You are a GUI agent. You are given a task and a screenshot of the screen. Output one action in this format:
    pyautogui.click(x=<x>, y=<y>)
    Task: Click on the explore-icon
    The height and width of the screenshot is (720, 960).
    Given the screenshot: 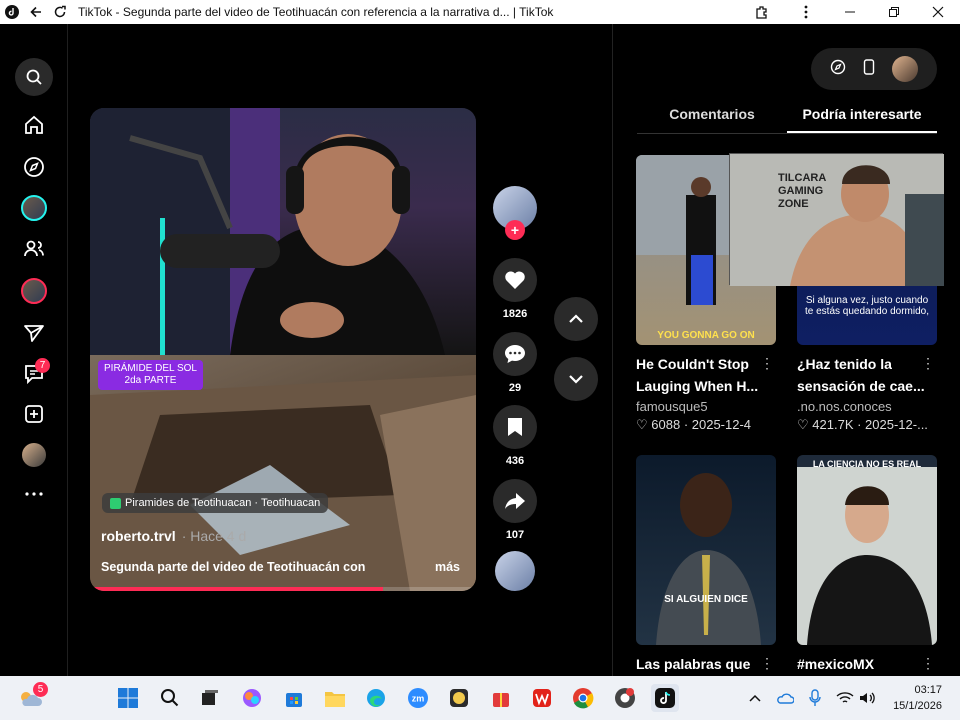 What is the action you would take?
    pyautogui.click(x=34, y=167)
    